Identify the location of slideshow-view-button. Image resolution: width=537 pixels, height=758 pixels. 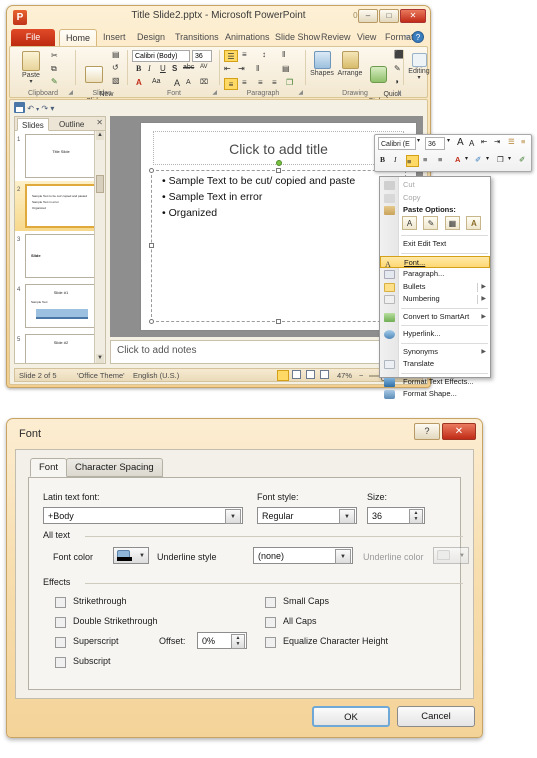
(325, 376).